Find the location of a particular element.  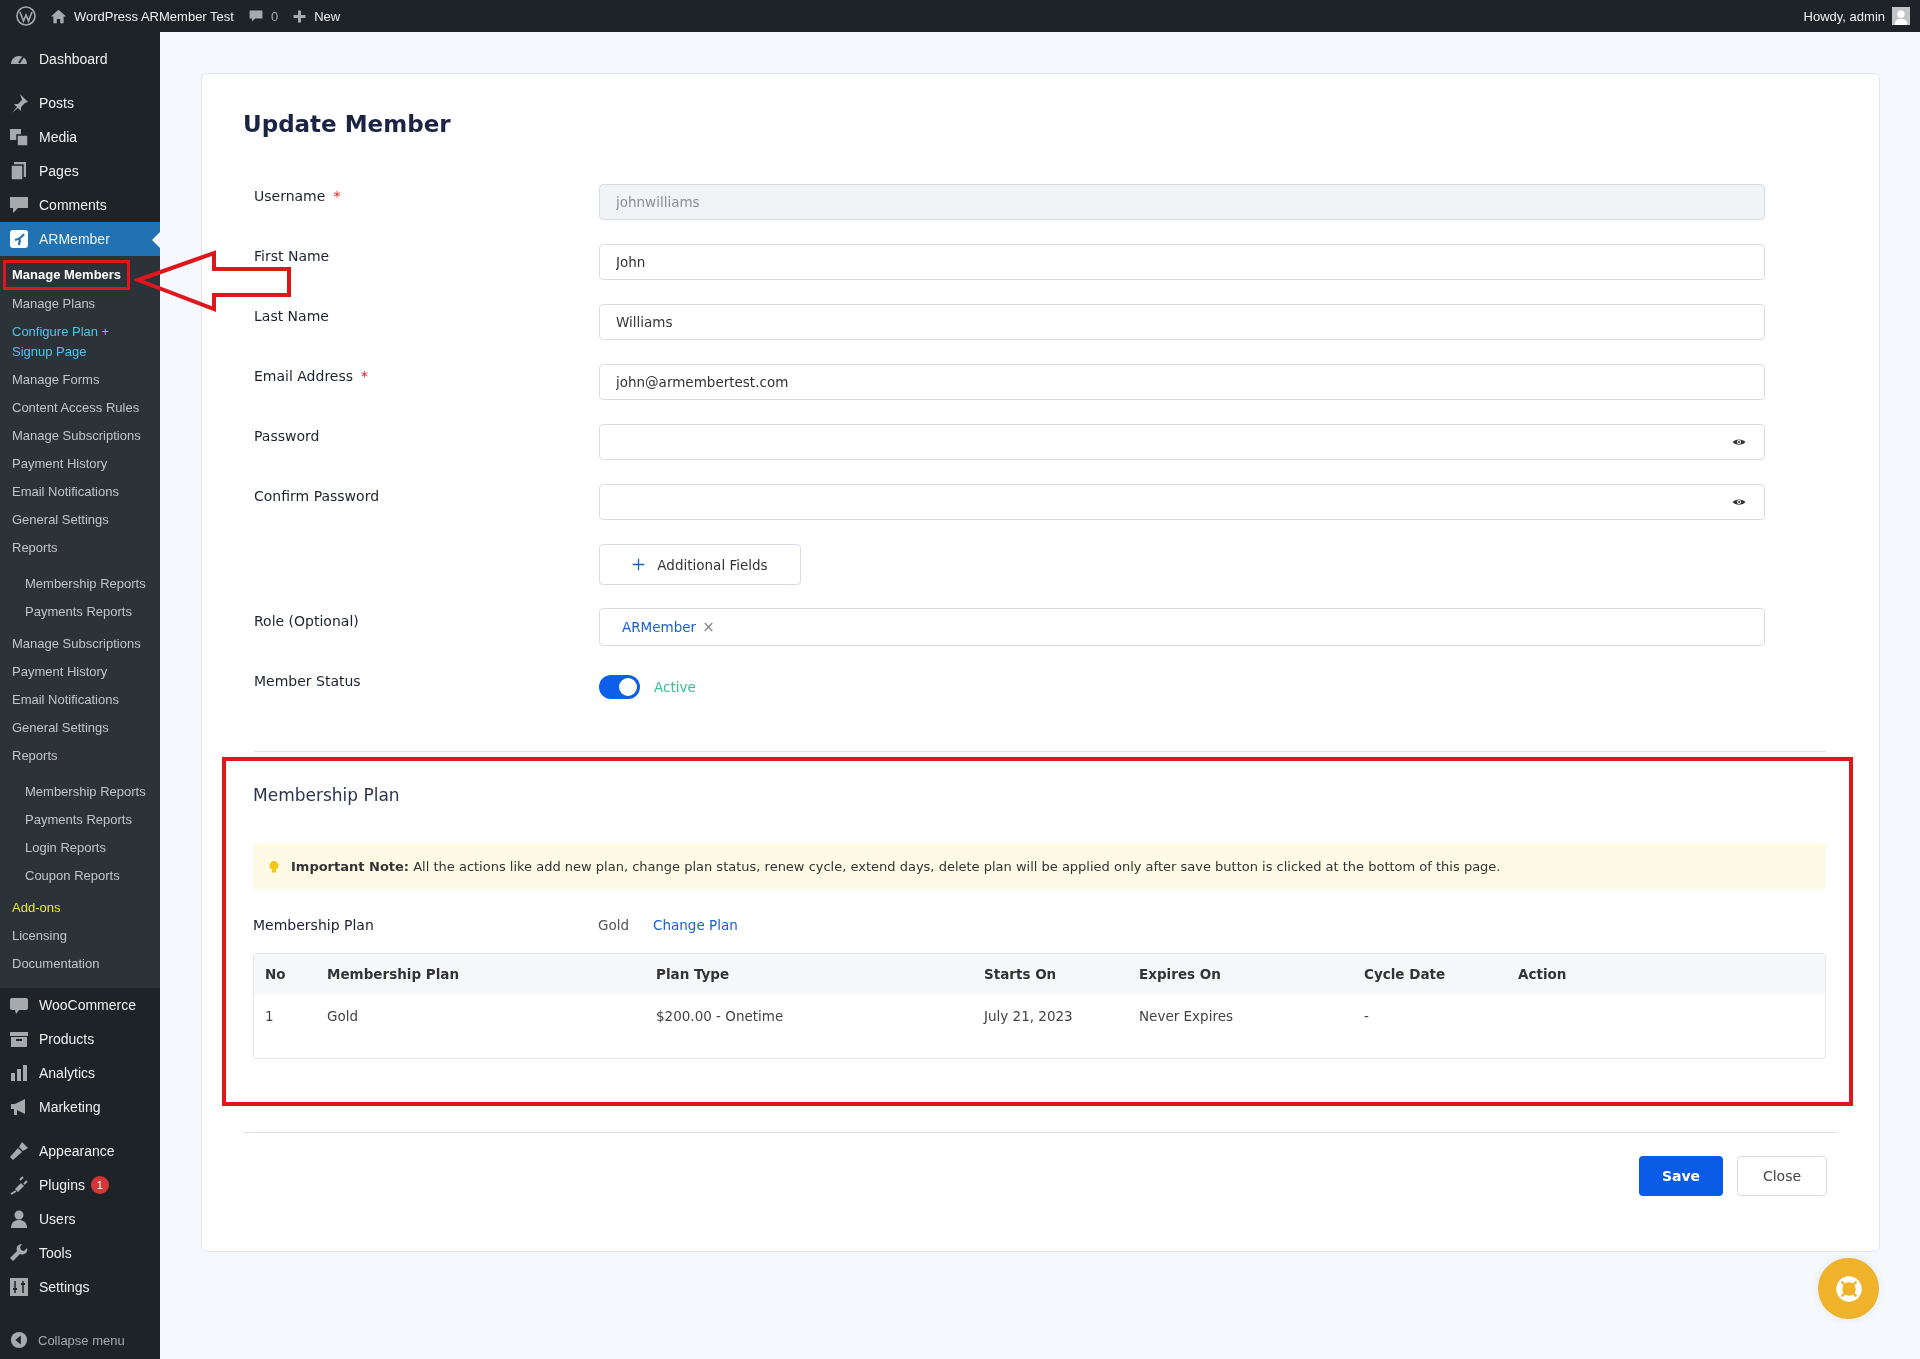

avatar-icon is located at coordinates (1901, 16).